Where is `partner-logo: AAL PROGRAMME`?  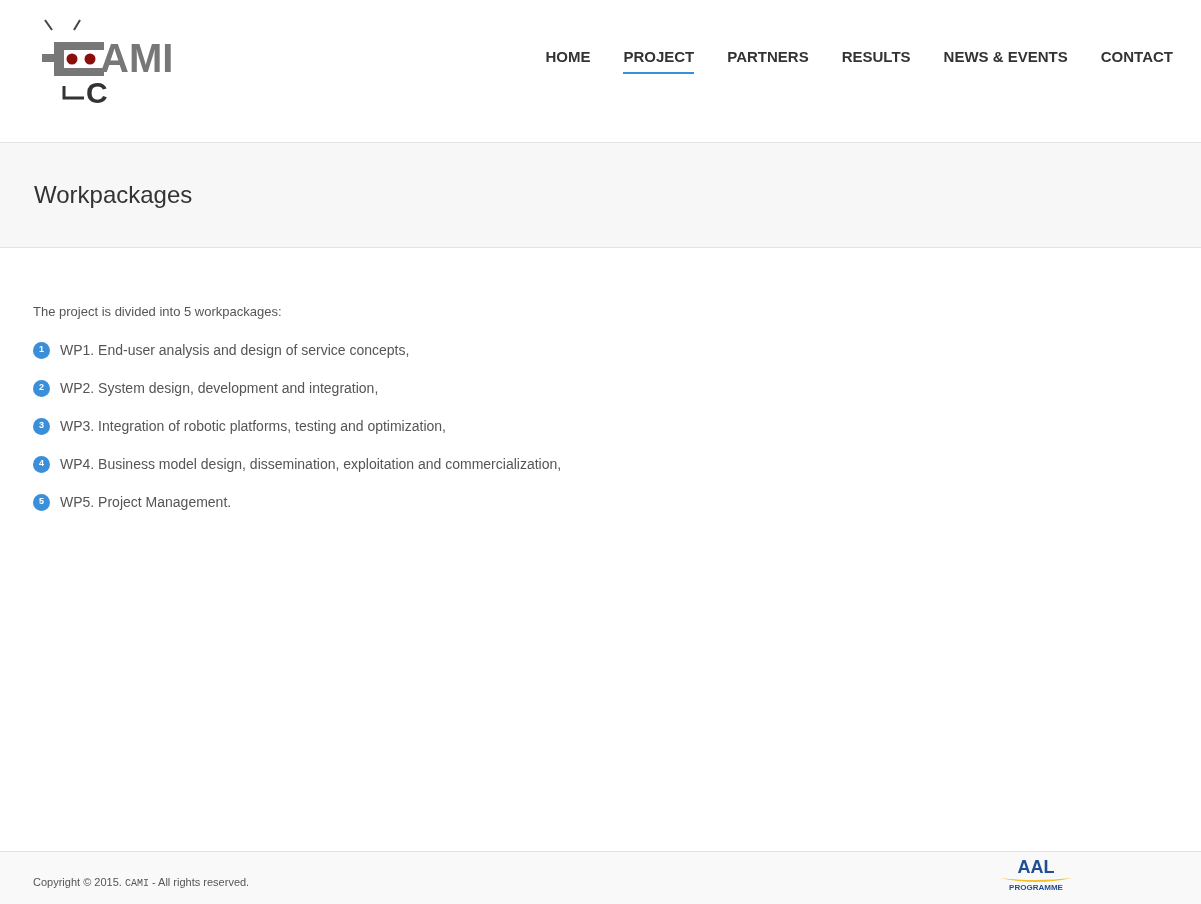 partner-logo: AAL PROGRAMME is located at coordinates (1036, 878).